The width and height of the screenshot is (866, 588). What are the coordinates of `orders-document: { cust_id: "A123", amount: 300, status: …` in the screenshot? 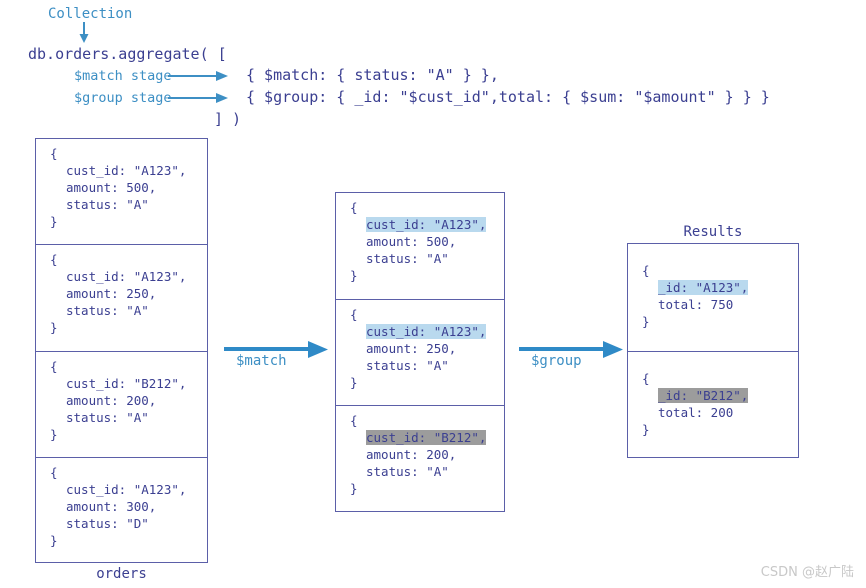 It's located at (121, 511).